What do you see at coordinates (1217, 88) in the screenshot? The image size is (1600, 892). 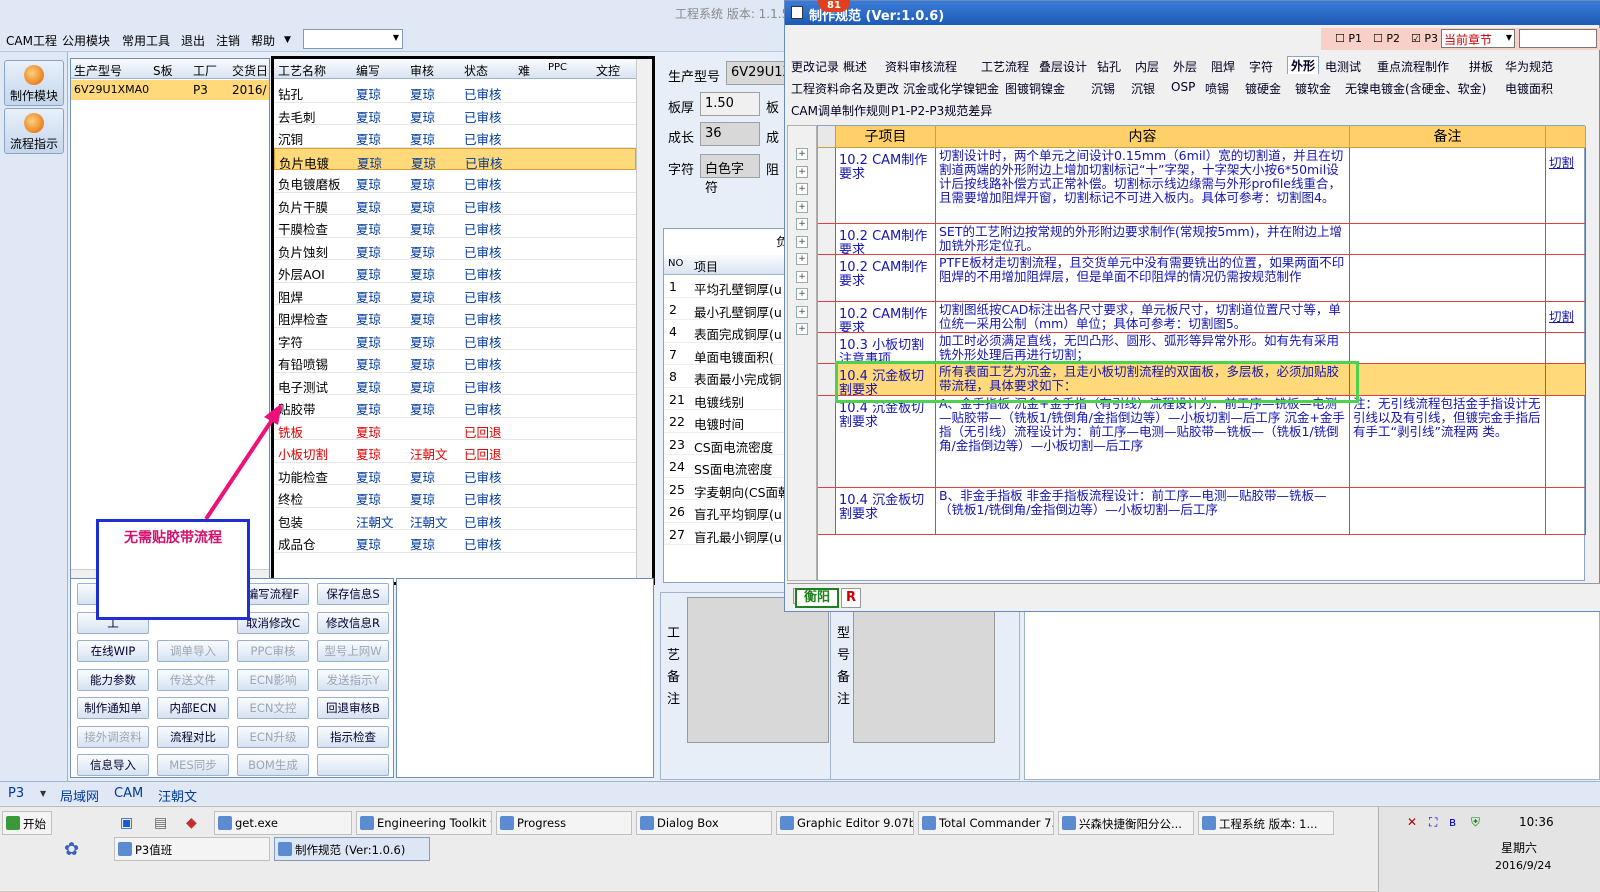 I see `tab-tabs_row2-6: 喷锡` at bounding box center [1217, 88].